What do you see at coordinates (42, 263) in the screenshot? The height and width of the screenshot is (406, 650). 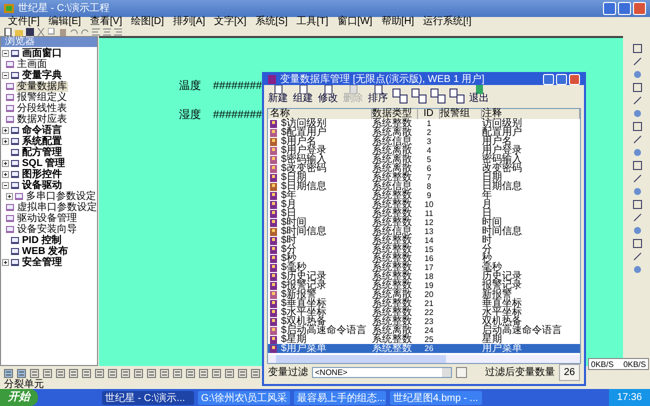 I see `tree-item: 安全管理` at bounding box center [42, 263].